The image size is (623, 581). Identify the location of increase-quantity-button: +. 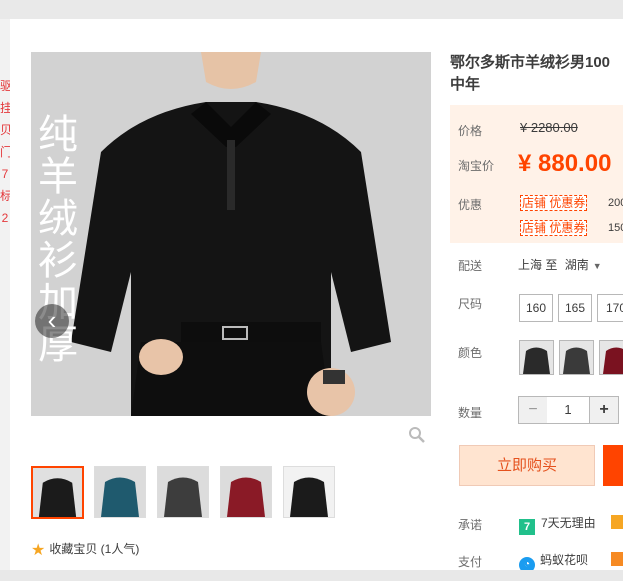
(604, 410).